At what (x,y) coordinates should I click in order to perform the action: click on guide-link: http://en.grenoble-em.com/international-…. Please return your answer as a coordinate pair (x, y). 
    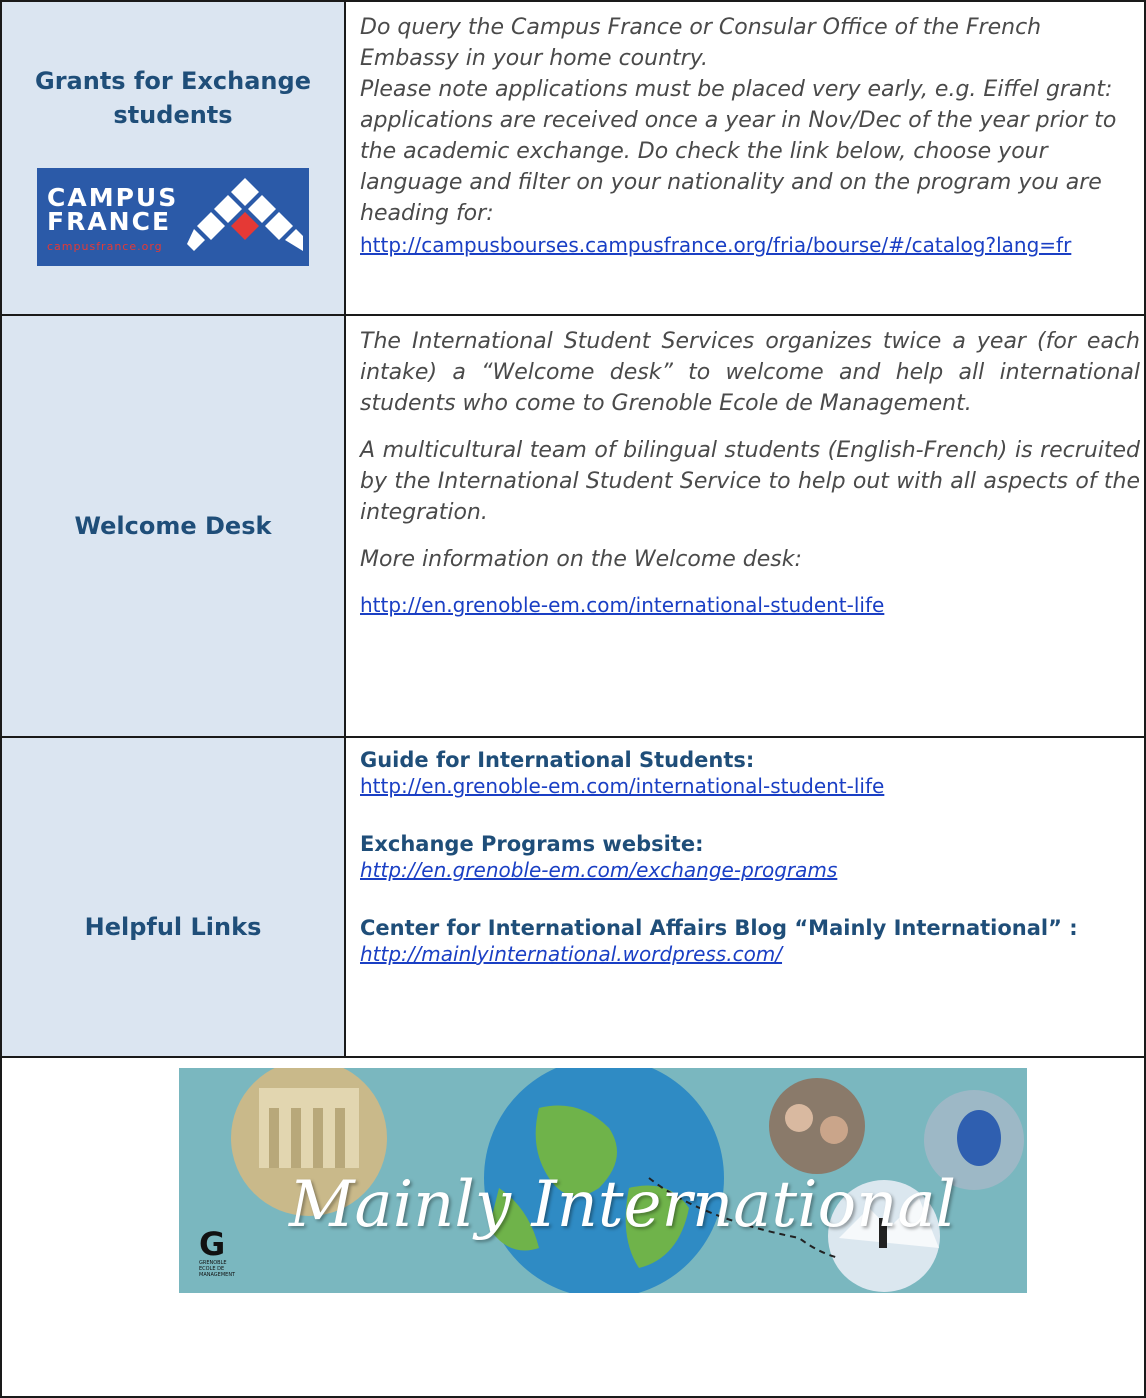
    Looking at the image, I should click on (752, 786).